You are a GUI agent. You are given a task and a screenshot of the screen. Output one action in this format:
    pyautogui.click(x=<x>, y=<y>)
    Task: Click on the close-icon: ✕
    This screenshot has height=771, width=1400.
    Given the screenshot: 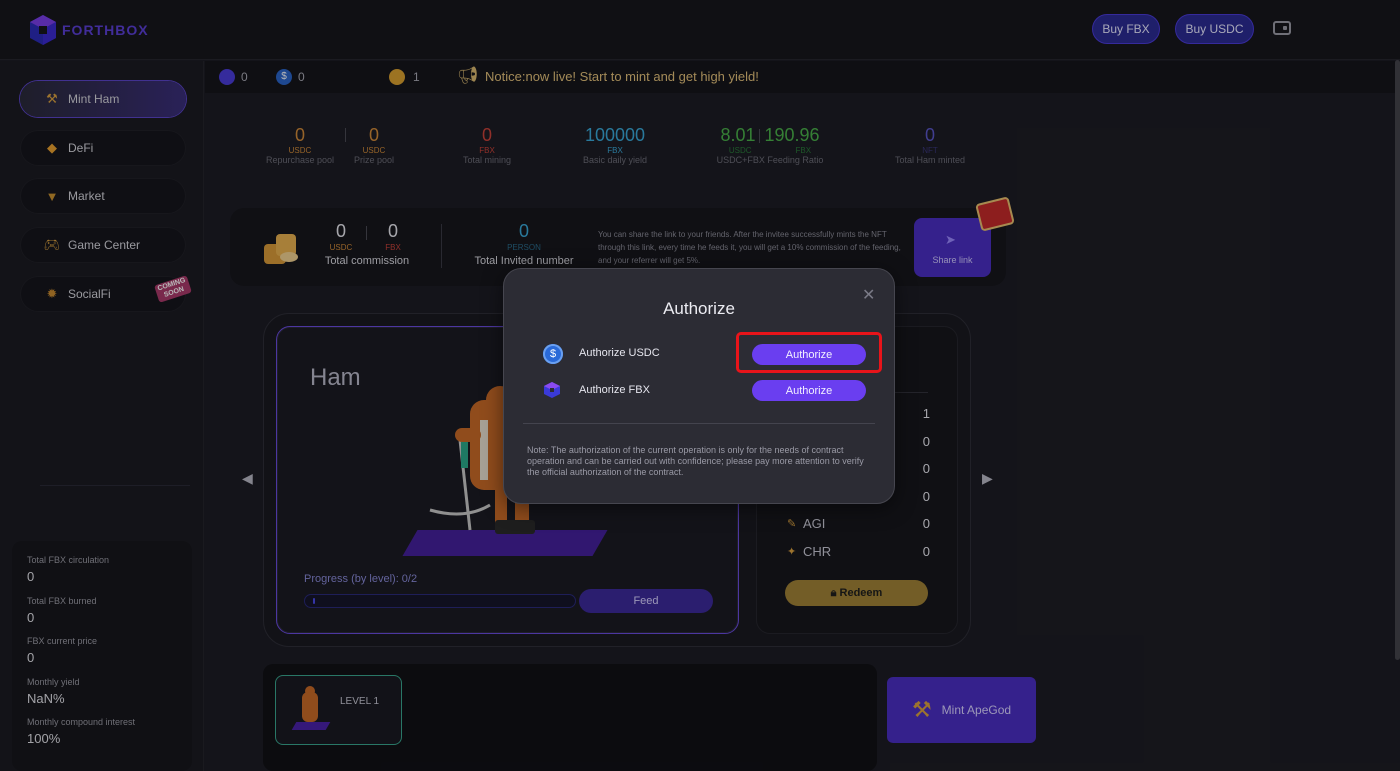 What is the action you would take?
    pyautogui.click(x=868, y=295)
    